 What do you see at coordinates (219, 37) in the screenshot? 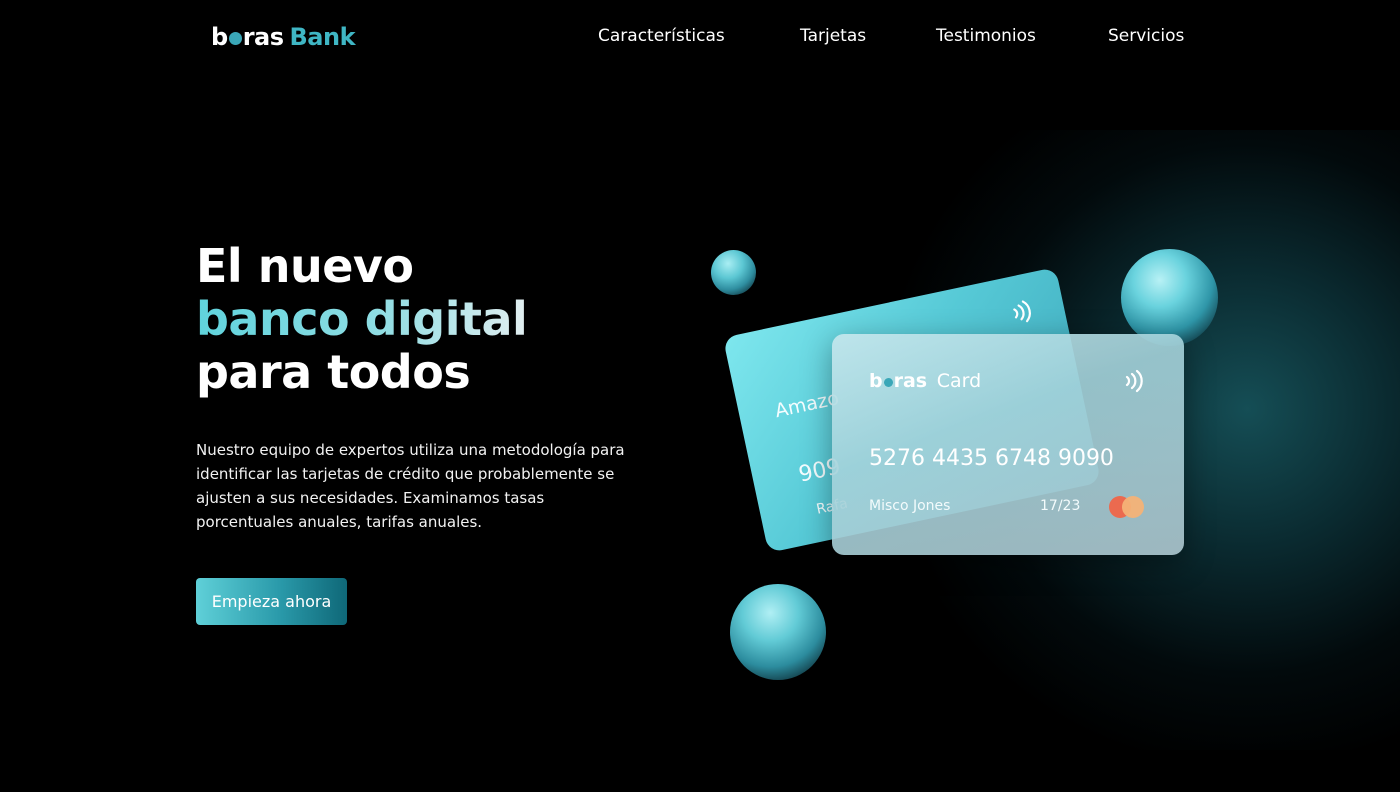
I see `logo-letter-b: b` at bounding box center [219, 37].